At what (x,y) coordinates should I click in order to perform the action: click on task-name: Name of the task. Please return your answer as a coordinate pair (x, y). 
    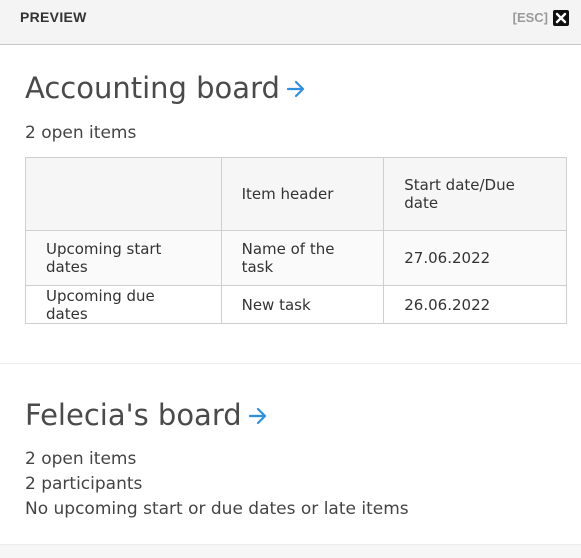
    Looking at the image, I should click on (302, 258).